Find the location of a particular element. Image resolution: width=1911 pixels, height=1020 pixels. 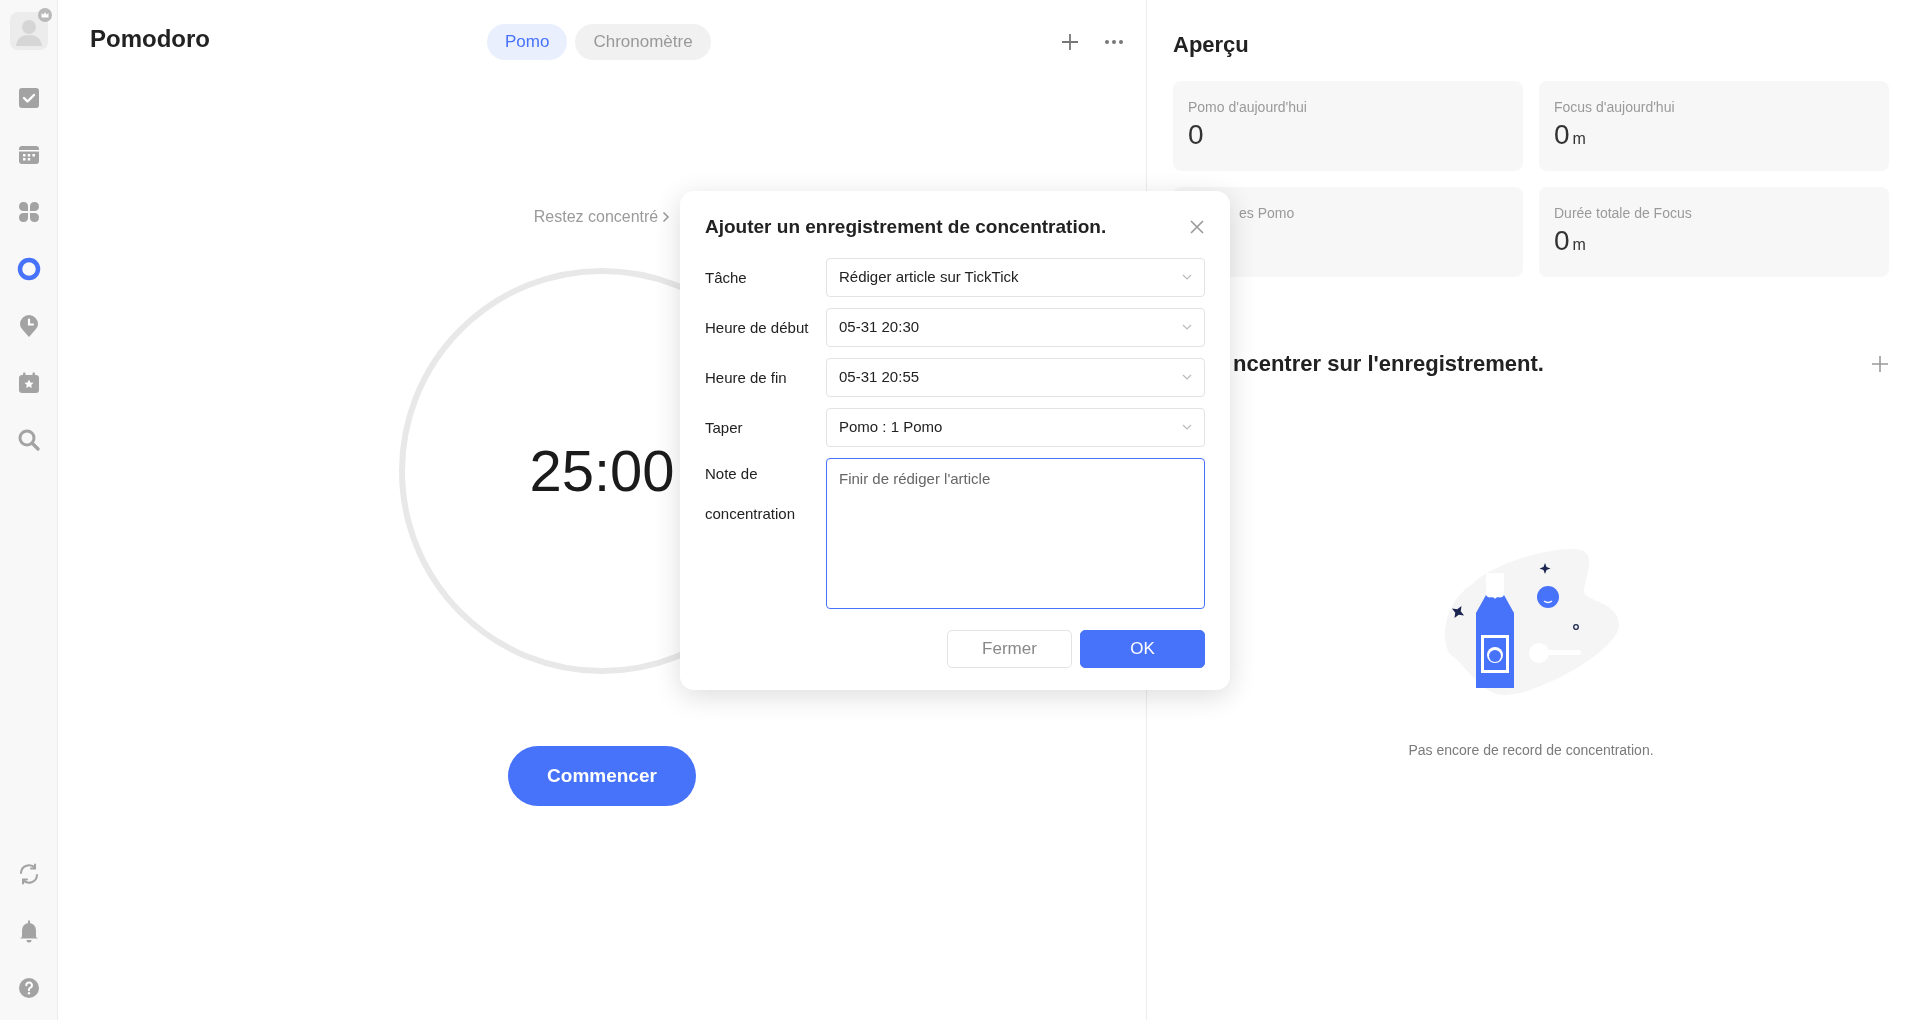

crown-icon is located at coordinates (44, 15).